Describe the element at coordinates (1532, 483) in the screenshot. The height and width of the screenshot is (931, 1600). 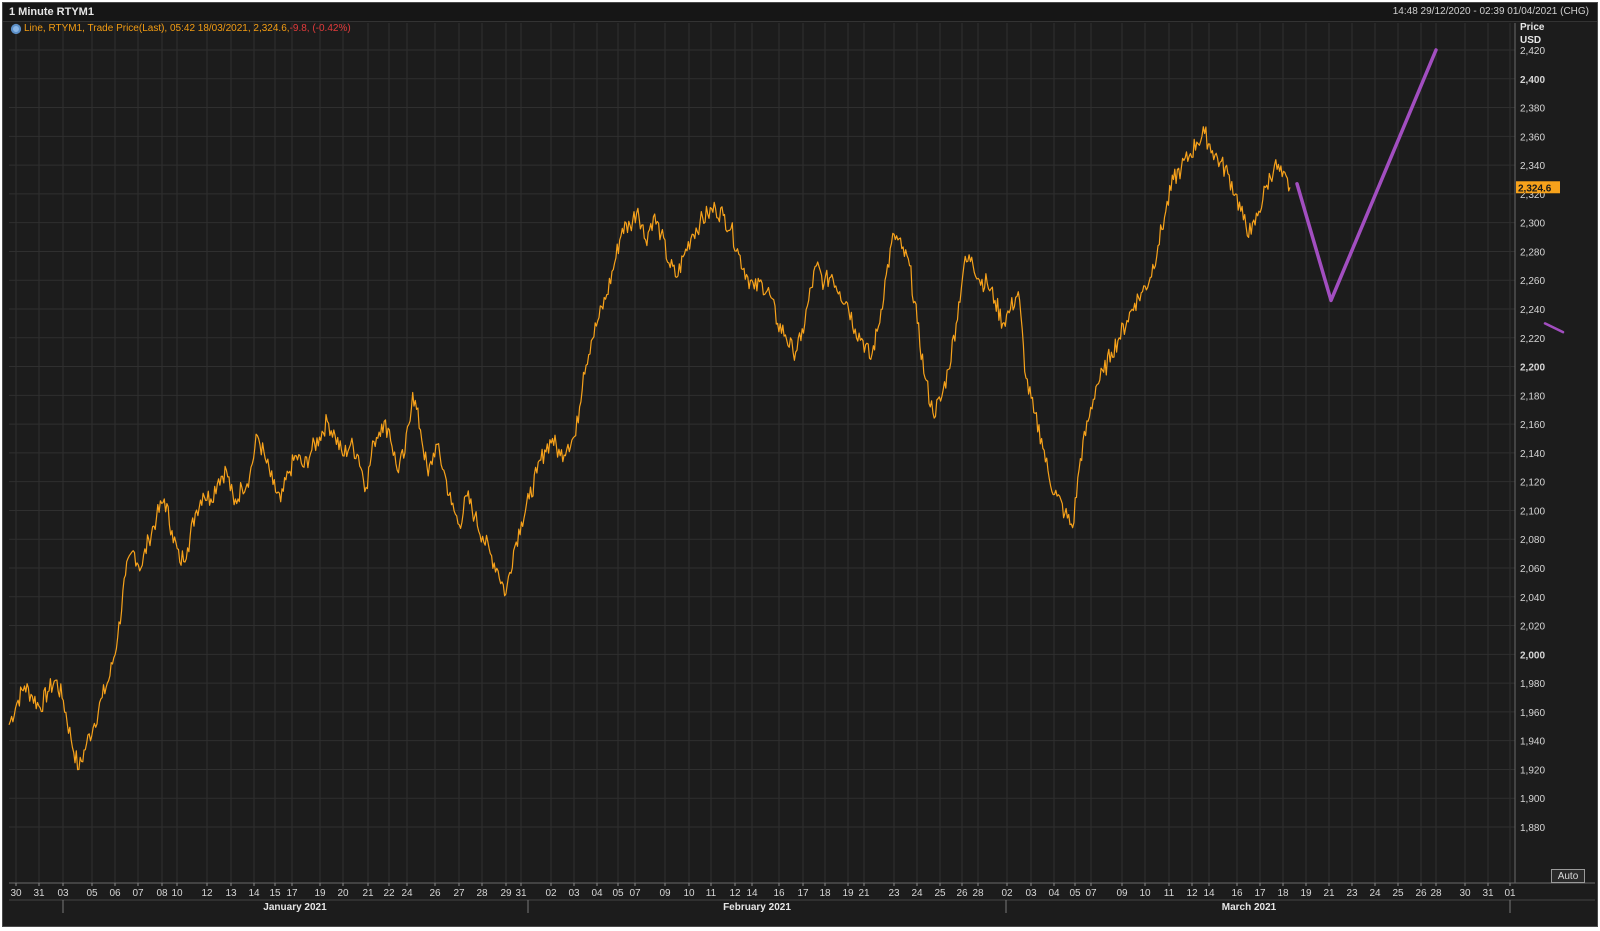
I see `y-tick-label: 2,120` at that location.